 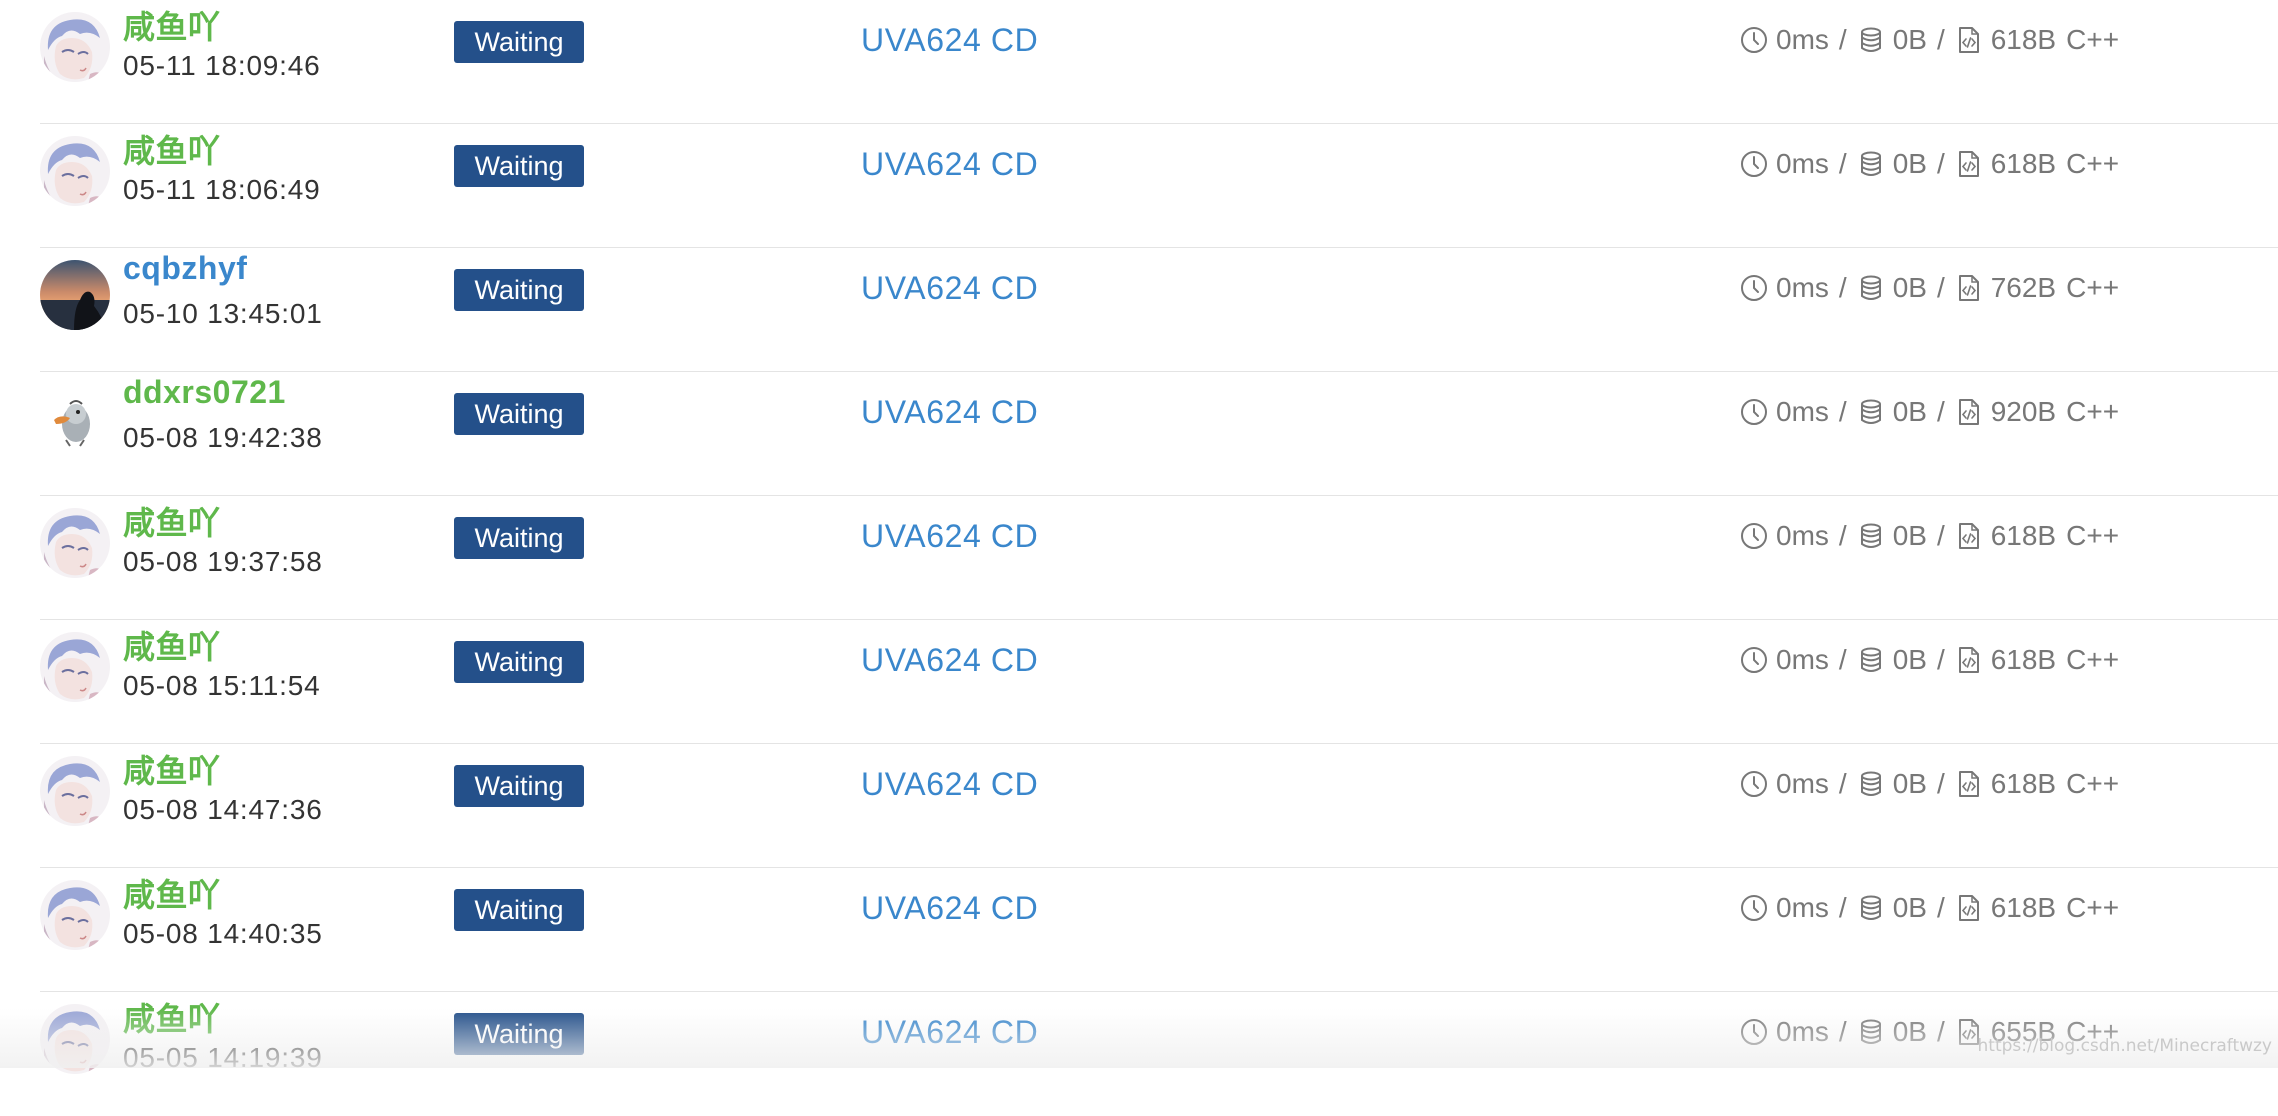 What do you see at coordinates (222, 190) in the screenshot?
I see `submit-time: 05-11 18:06:49` at bounding box center [222, 190].